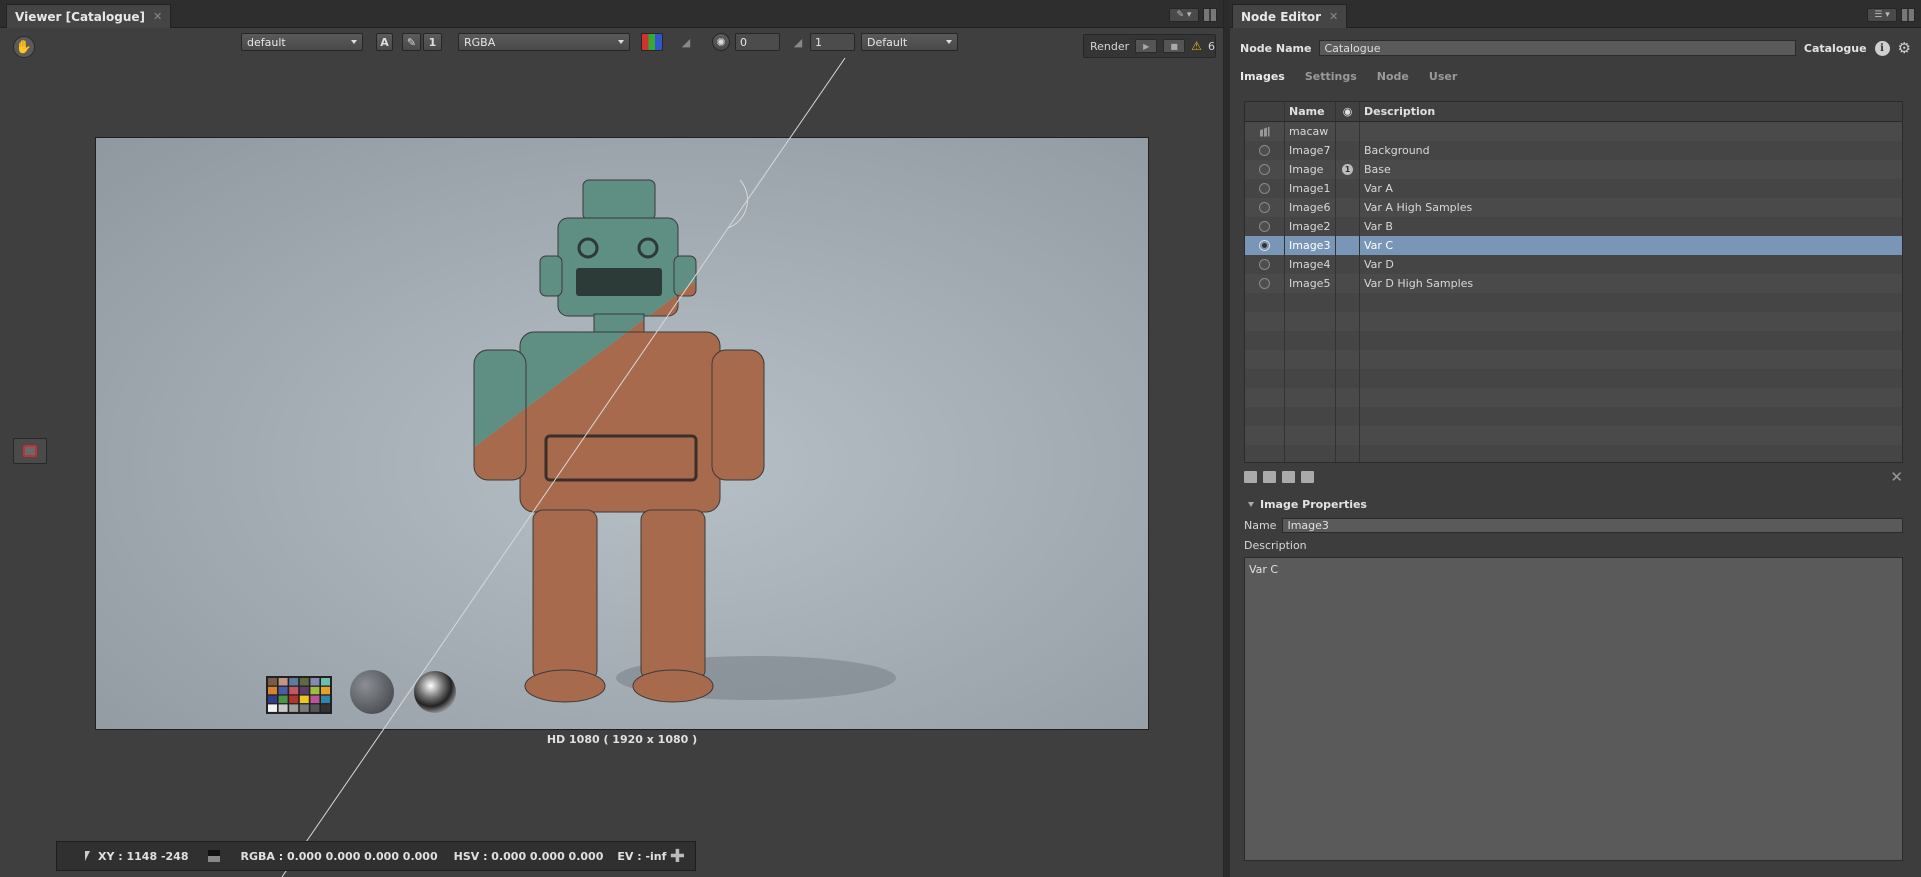  I want to click on one-button: 1, so click(432, 42).